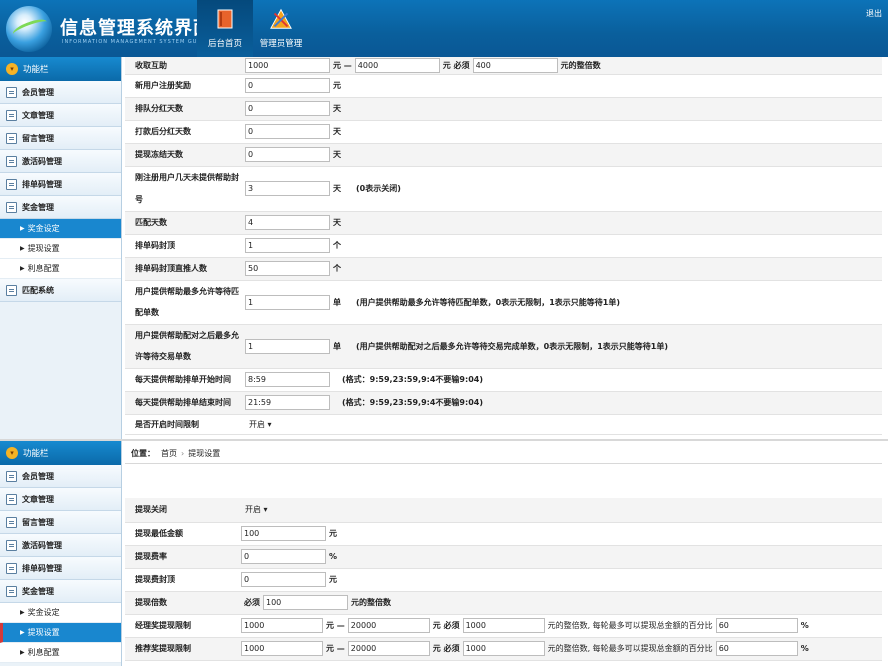  Describe the element at coordinates (281, 19) in the screenshot. I see `tools-icon` at that location.